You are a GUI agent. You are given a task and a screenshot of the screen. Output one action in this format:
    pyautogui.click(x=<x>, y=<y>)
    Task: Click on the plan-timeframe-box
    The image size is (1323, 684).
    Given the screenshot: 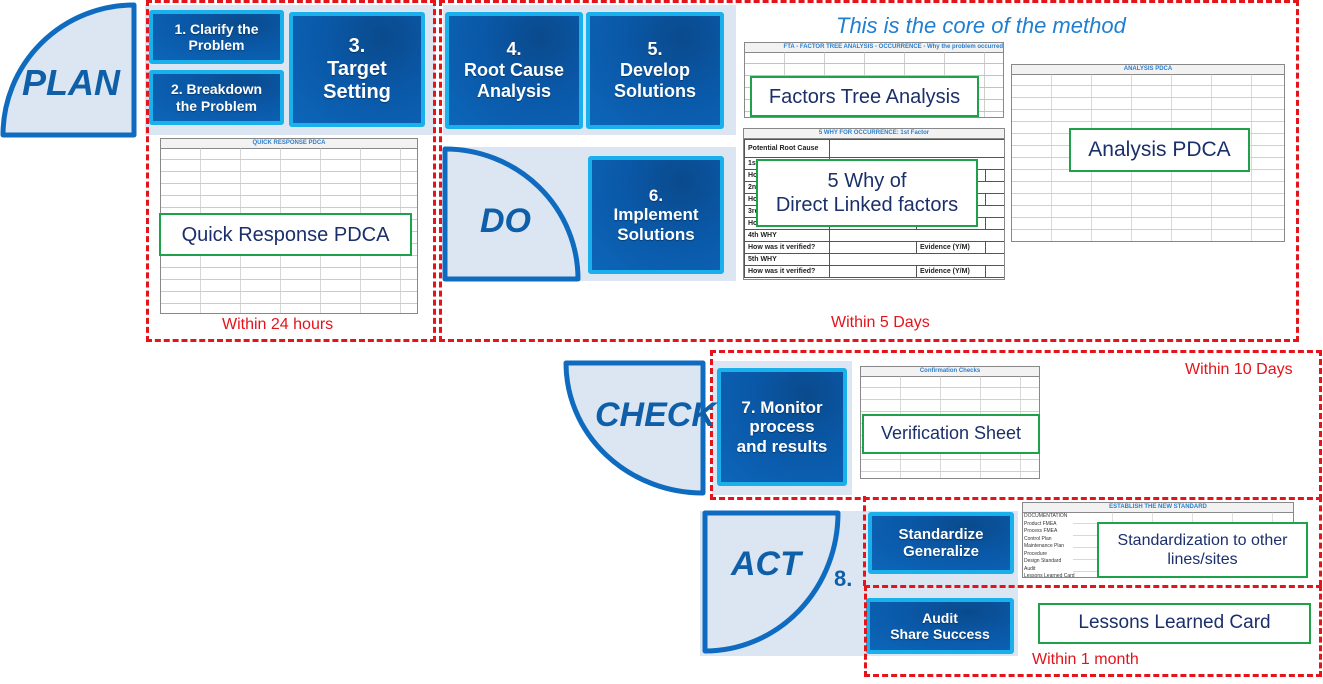 What is the action you would take?
    pyautogui.click(x=291, y=171)
    